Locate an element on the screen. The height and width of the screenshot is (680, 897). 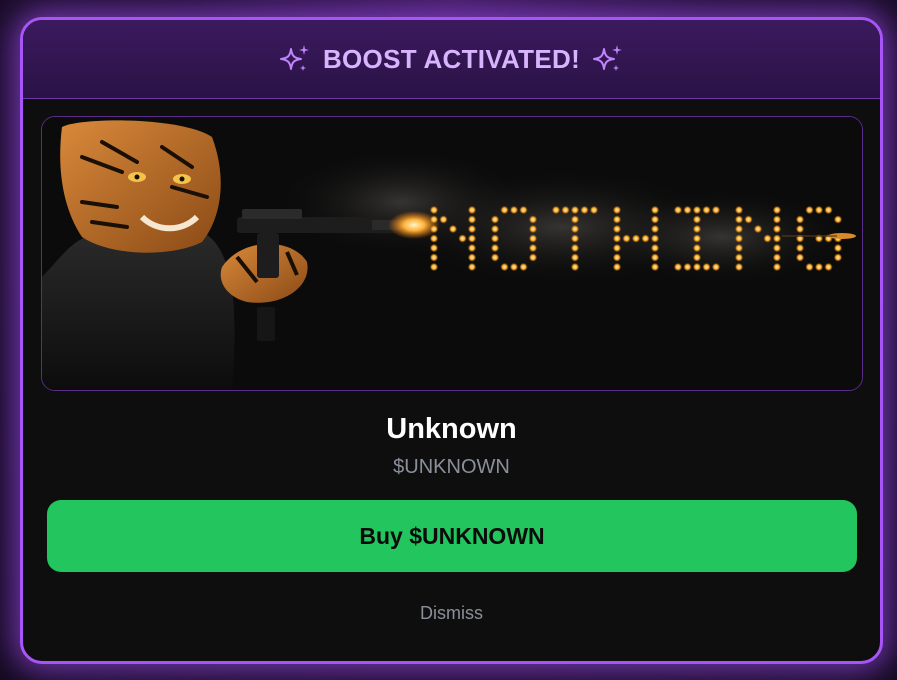
modal-title: BOOST ACTIVATED! is located at coordinates (451, 58).